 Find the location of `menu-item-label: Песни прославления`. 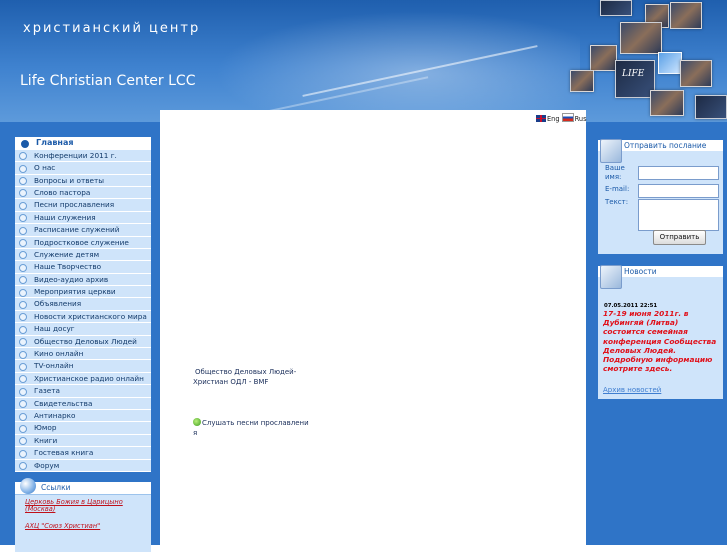

menu-item-label: Песни прославления is located at coordinates (74, 205).